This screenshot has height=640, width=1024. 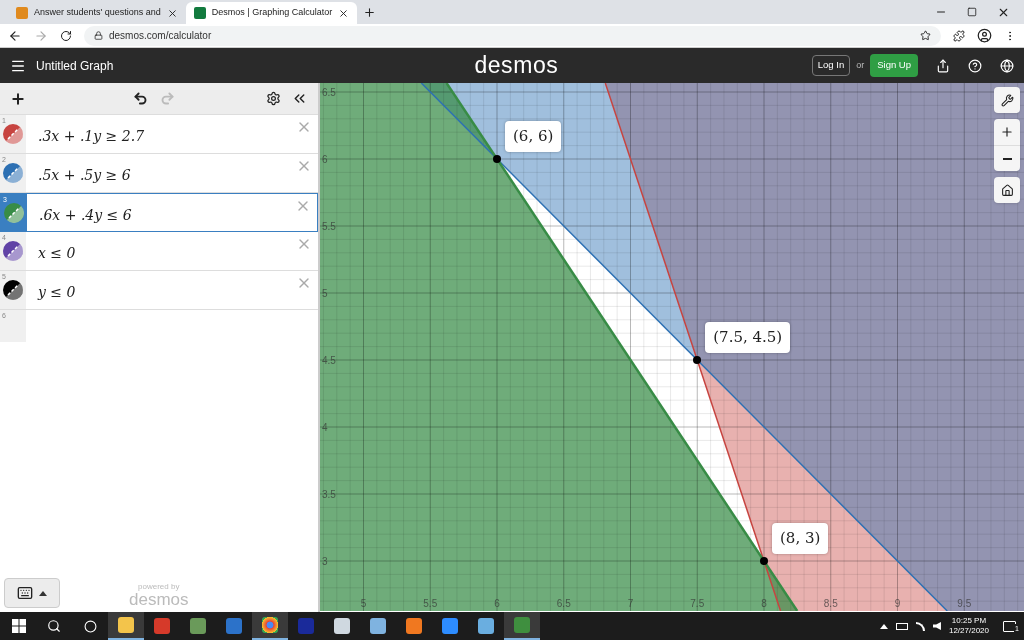 What do you see at coordinates (972, 12) in the screenshot?
I see `restore-icon` at bounding box center [972, 12].